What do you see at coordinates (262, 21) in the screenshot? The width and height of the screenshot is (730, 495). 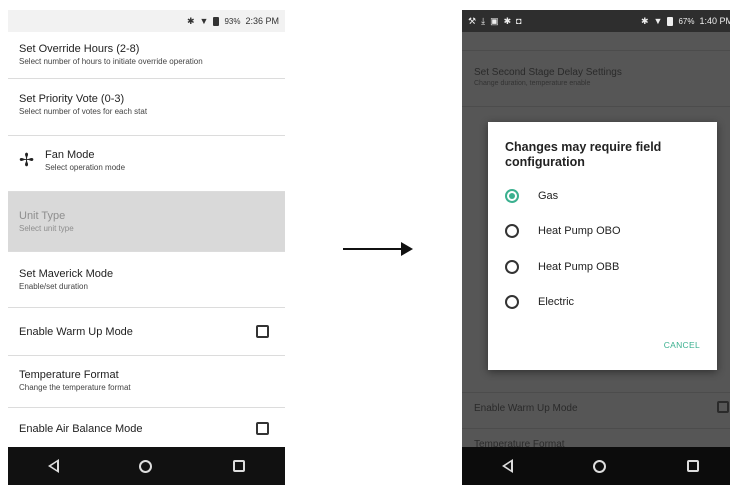 I see `clock: 2:36 PM` at bounding box center [262, 21].